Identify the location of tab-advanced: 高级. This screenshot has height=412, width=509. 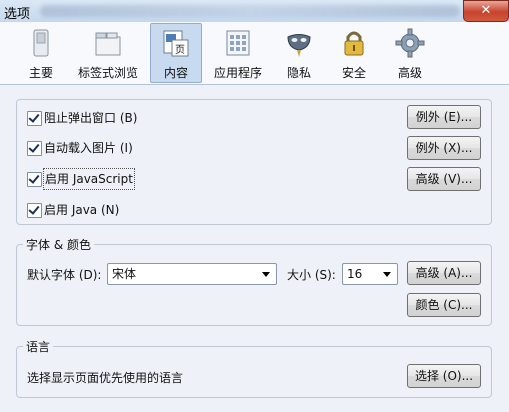
(410, 53).